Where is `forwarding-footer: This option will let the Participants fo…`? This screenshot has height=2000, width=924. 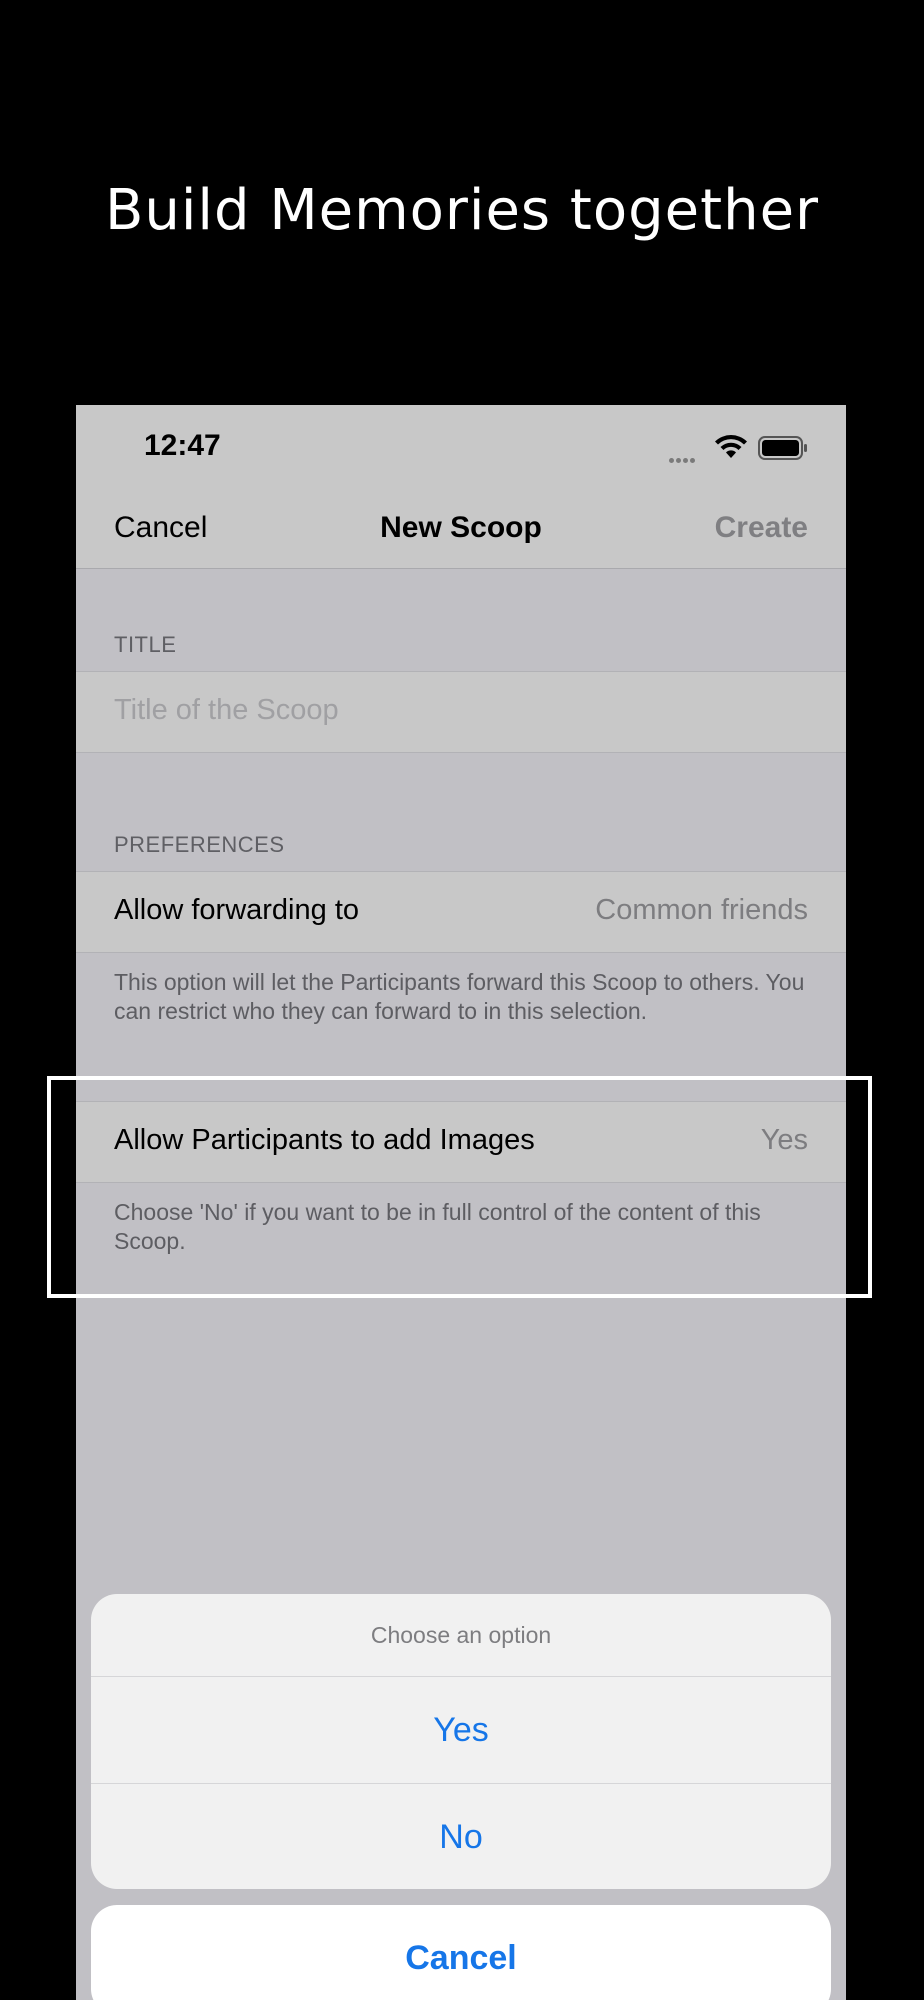
forwarding-footer: This option will let the Participants fo… is located at coordinates (459, 996).